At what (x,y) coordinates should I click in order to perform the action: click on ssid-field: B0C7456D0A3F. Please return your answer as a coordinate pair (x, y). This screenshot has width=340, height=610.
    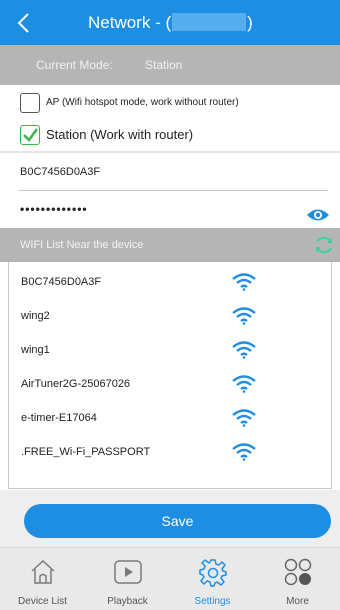
    Looking at the image, I should click on (170, 172).